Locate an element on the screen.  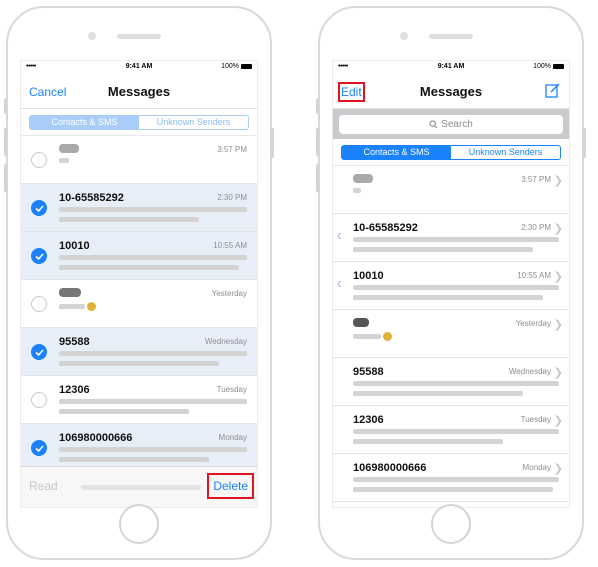
battery-icon is located at coordinates (558, 66).